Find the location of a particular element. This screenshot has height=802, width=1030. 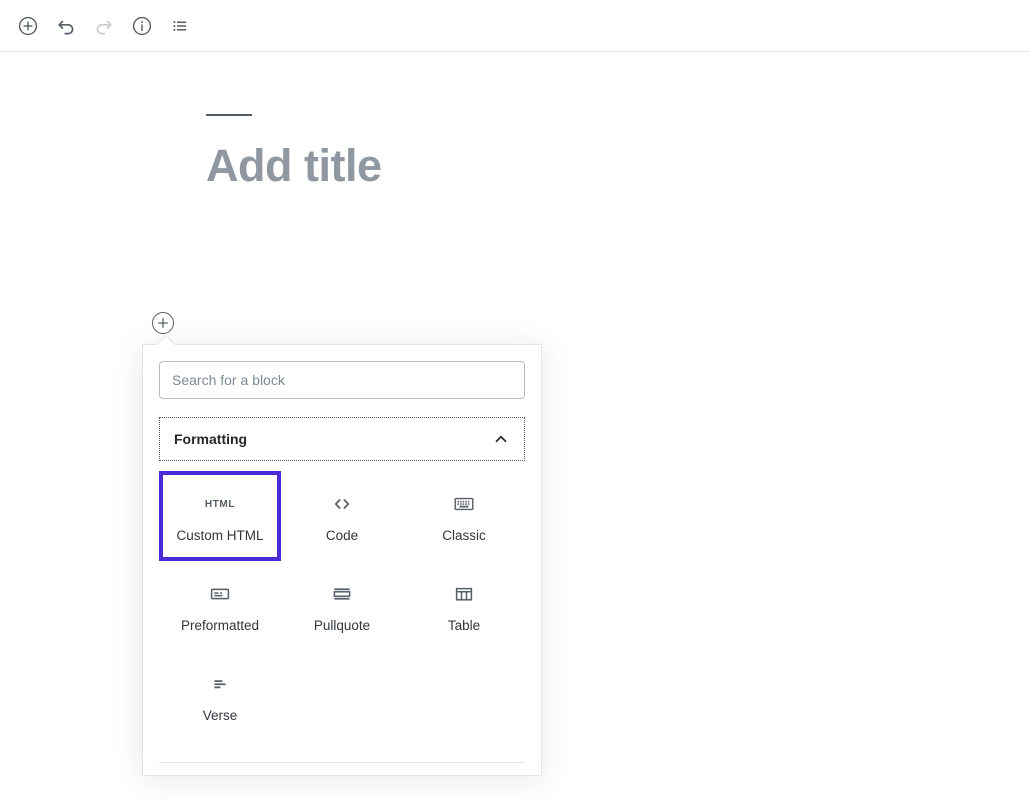

editor-header is located at coordinates (515, 26).